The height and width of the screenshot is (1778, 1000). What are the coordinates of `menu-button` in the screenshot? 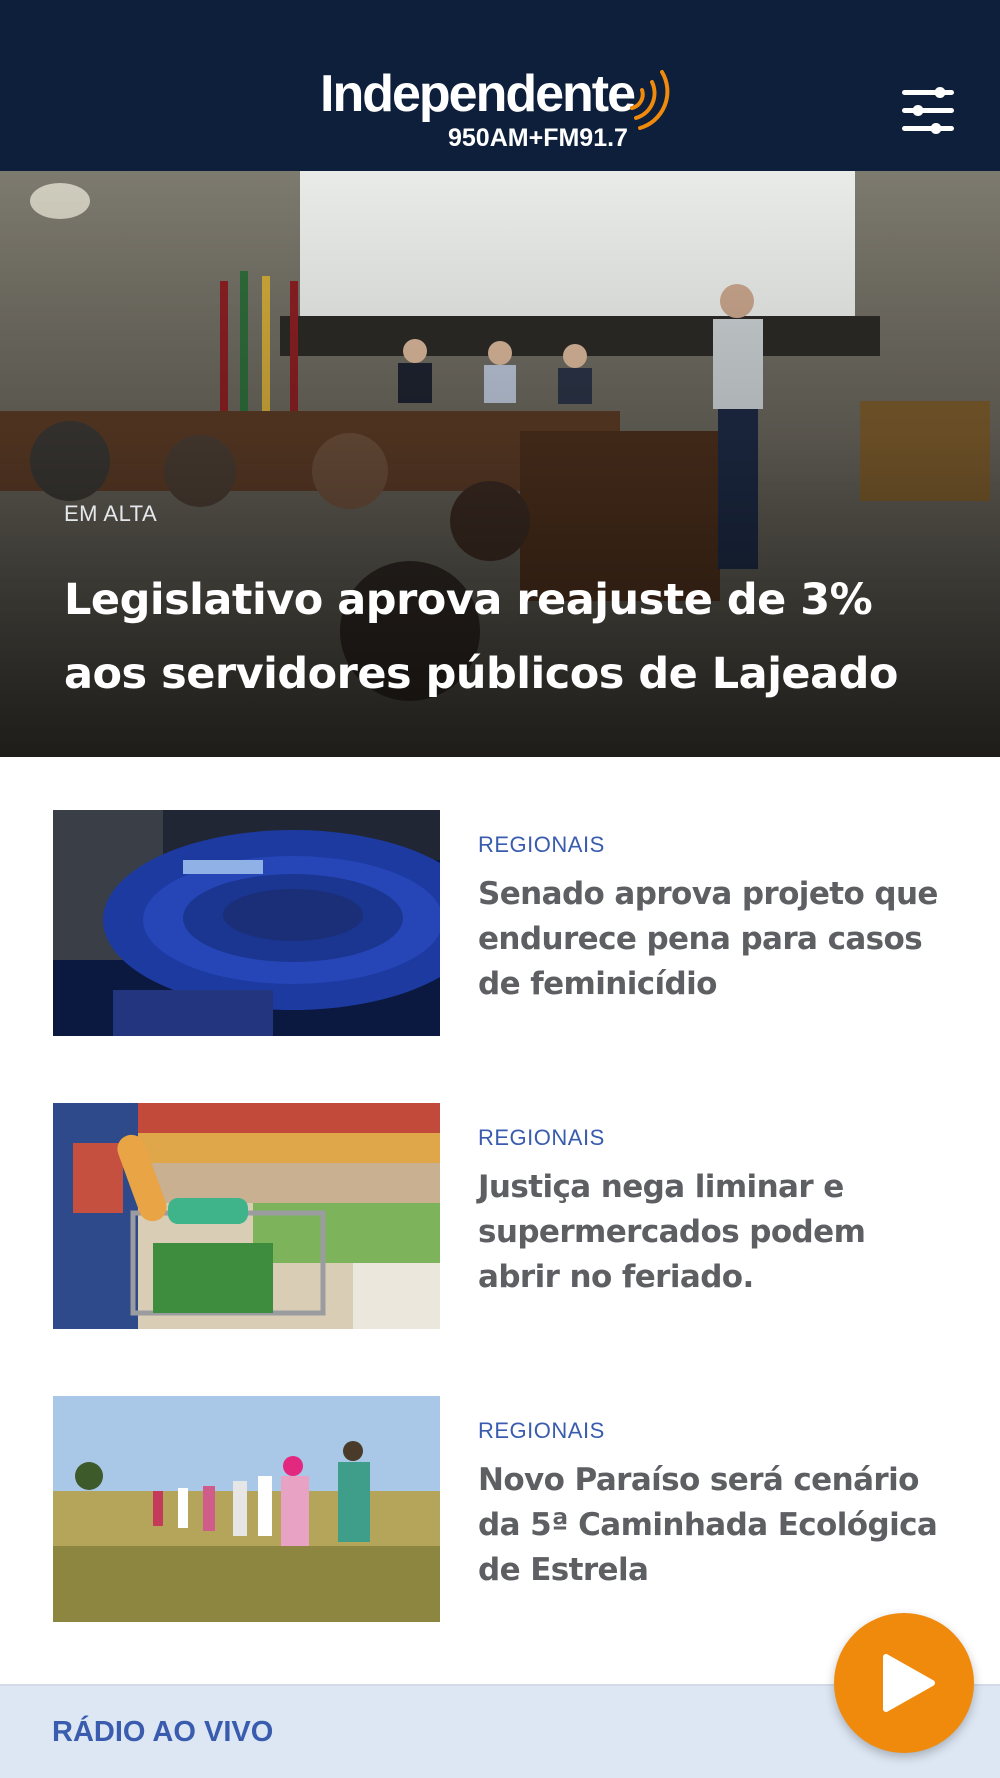 It's located at (928, 111).